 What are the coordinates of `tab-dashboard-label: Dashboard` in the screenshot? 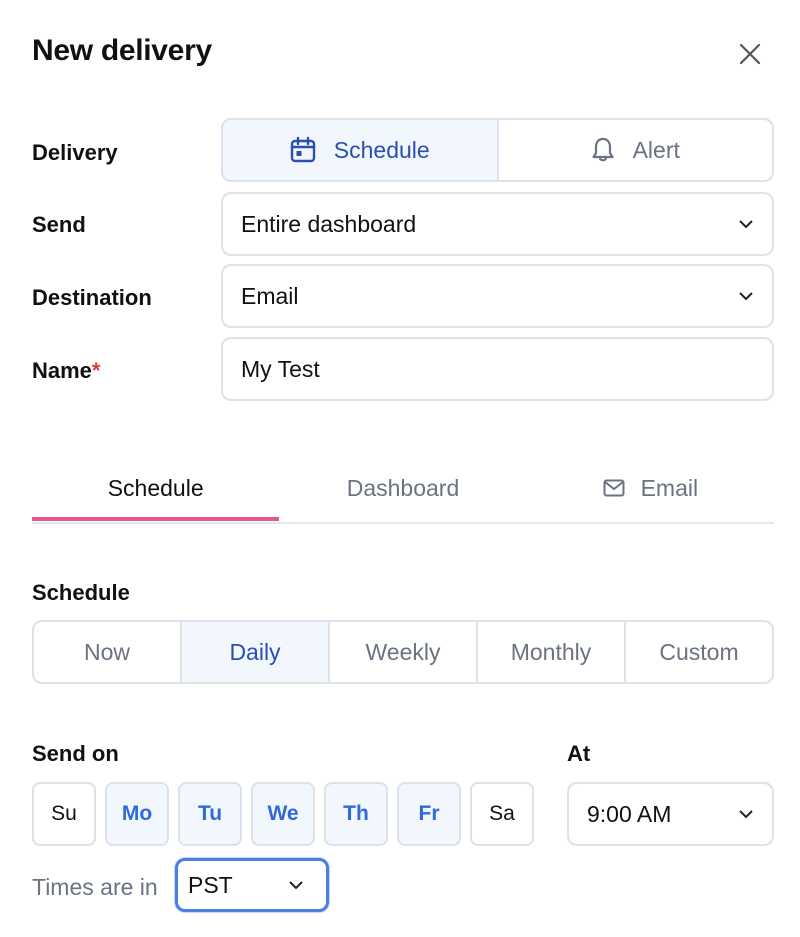 It's located at (403, 487).